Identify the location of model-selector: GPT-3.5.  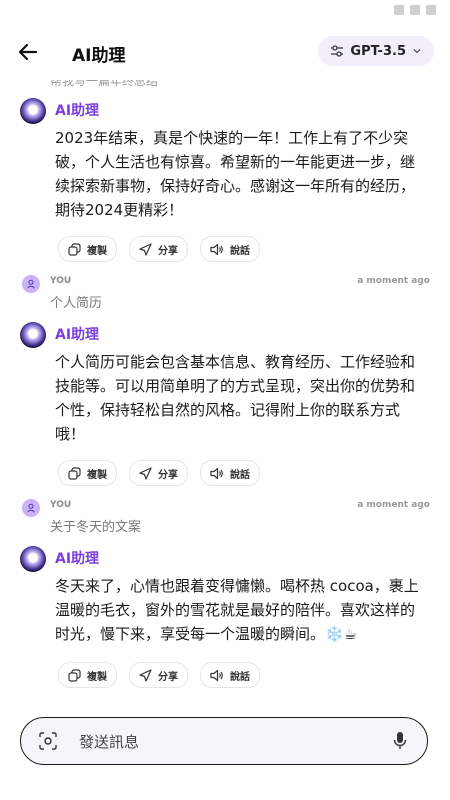
(376, 51).